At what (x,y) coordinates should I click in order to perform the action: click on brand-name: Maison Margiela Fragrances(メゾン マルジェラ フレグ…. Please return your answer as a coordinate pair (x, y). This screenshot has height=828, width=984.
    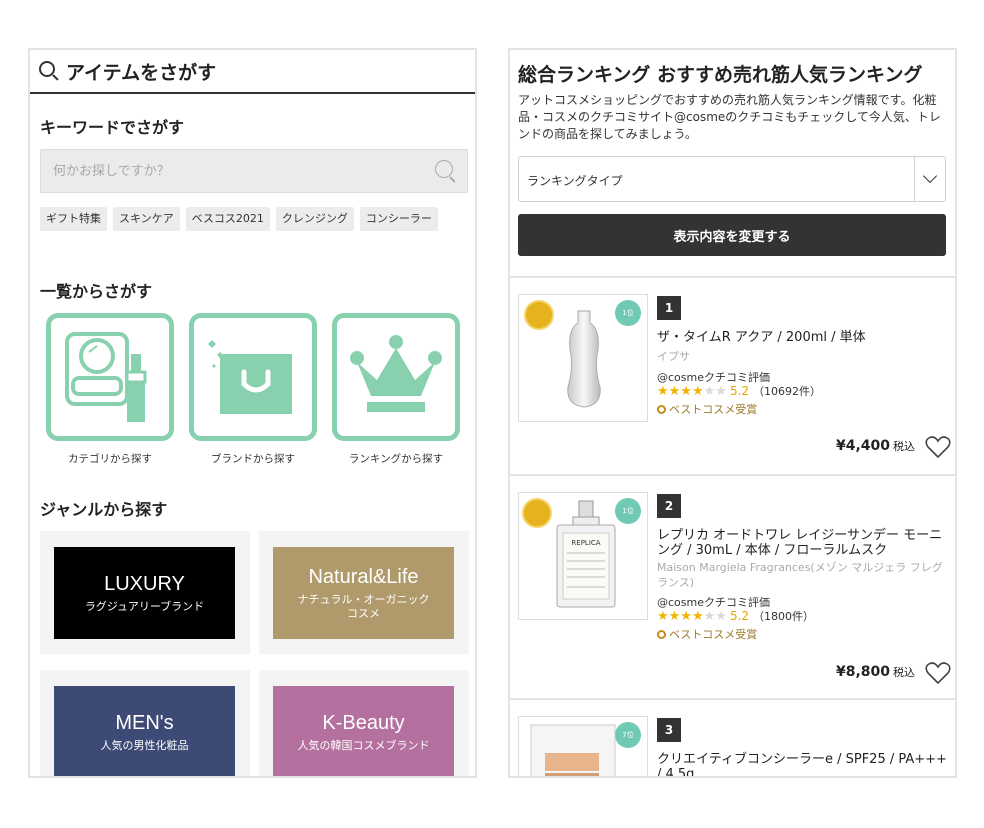
    Looking at the image, I should click on (802, 575).